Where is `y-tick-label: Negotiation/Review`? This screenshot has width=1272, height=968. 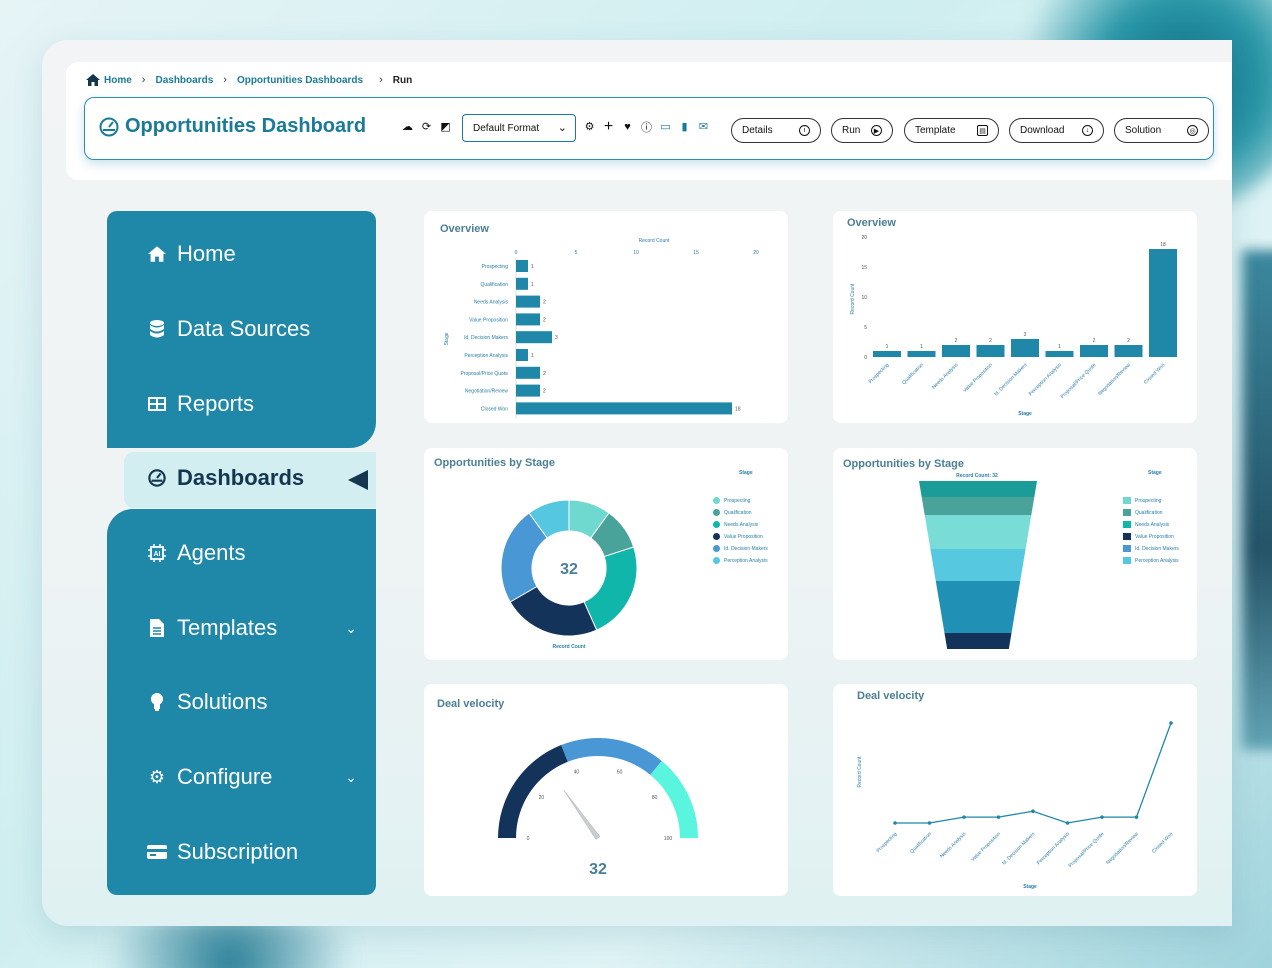 y-tick-label: Negotiation/Review is located at coordinates (486, 392).